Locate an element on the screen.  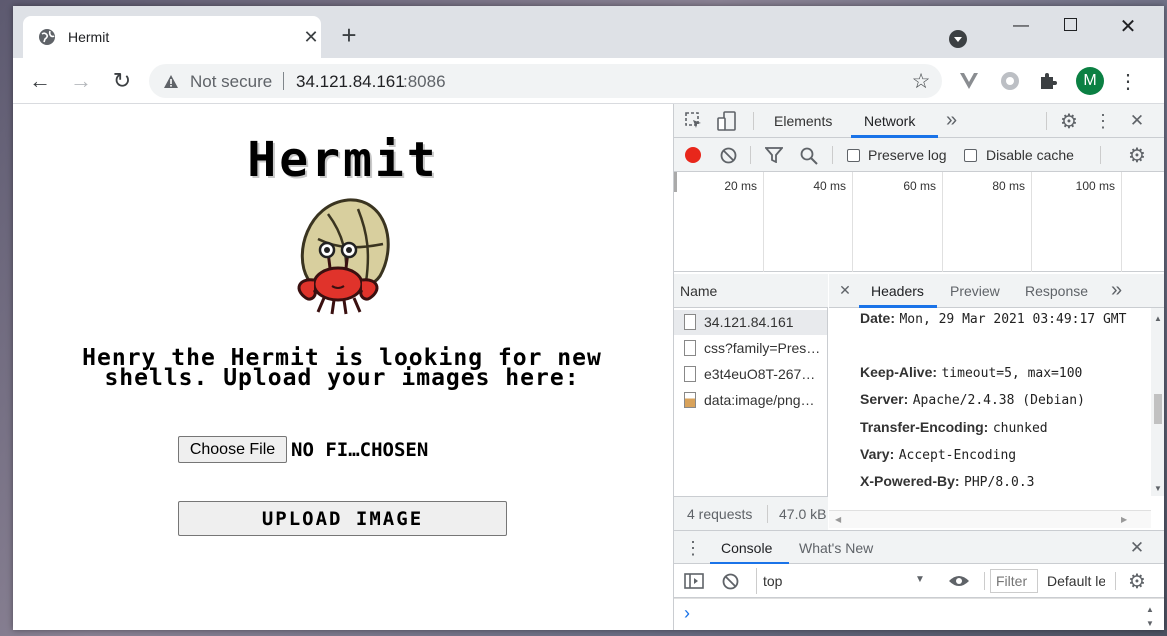
disable-cache-checkbox is located at coordinates (970, 155).